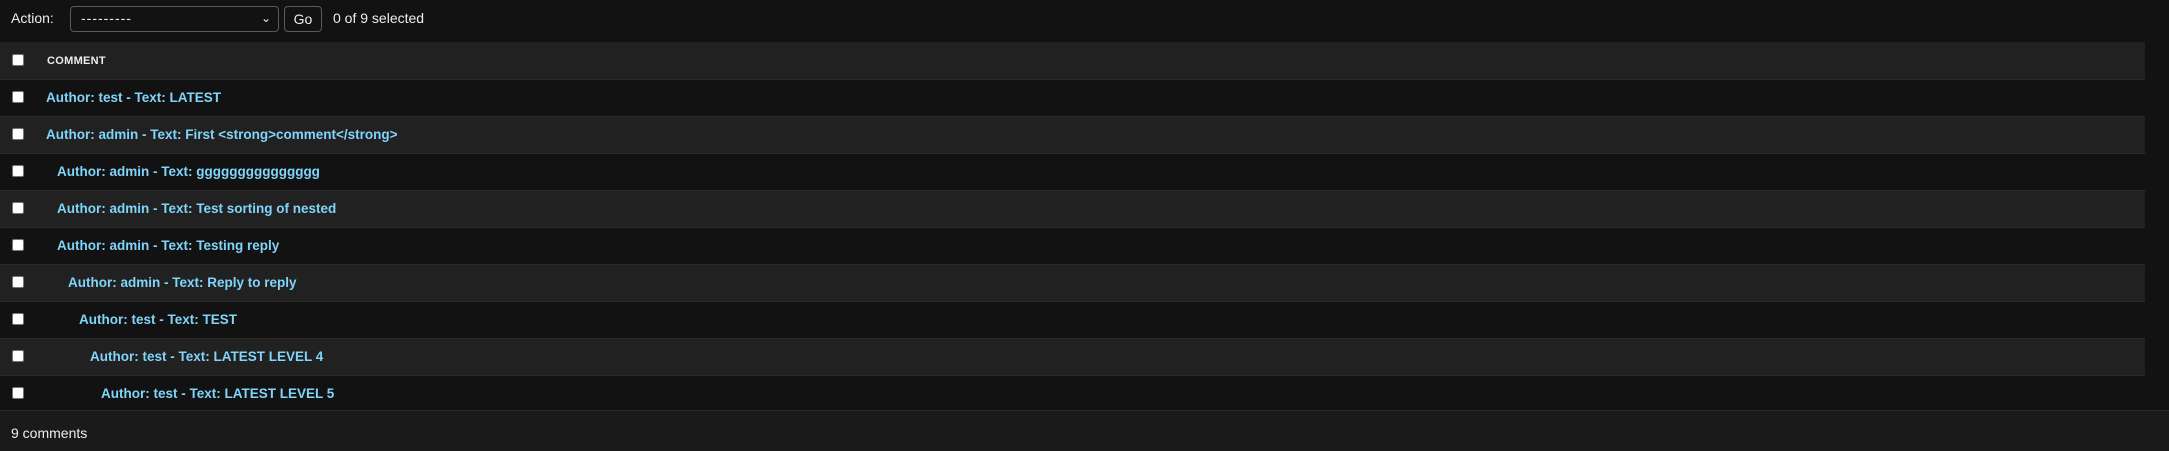 This screenshot has width=2169, height=451. What do you see at coordinates (188, 171) in the screenshot?
I see `comment-link: Author: admin - Text: ggggggggggggggg` at bounding box center [188, 171].